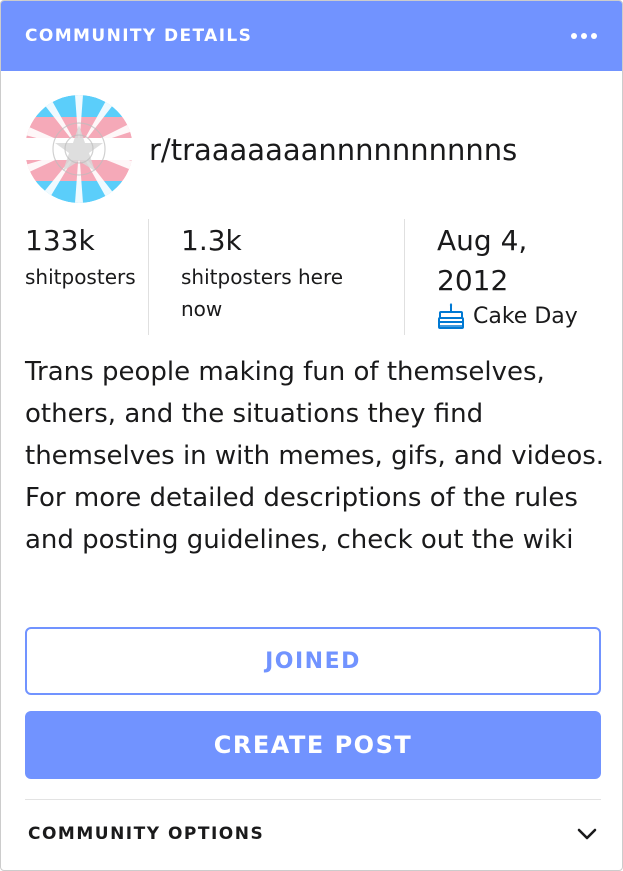 The height and width of the screenshot is (871, 623). What do you see at coordinates (262, 293) in the screenshot?
I see `online-label: shitposters here now` at bounding box center [262, 293].